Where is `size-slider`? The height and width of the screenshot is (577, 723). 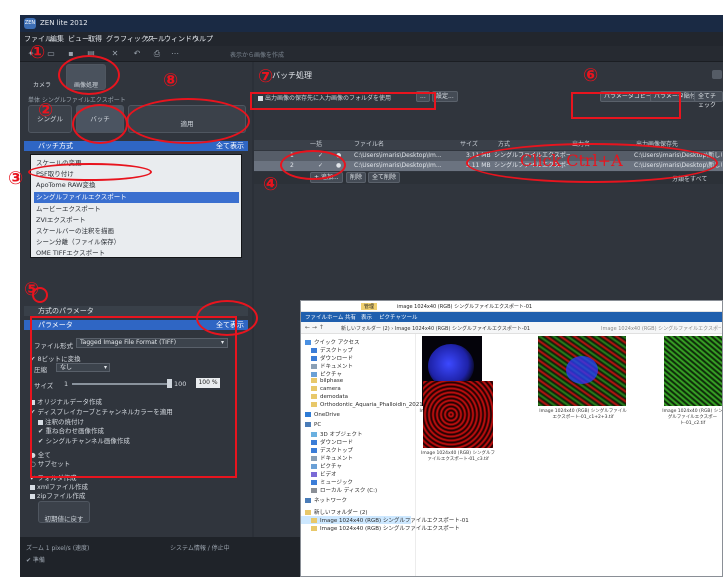 size-slider is located at coordinates (121, 384).